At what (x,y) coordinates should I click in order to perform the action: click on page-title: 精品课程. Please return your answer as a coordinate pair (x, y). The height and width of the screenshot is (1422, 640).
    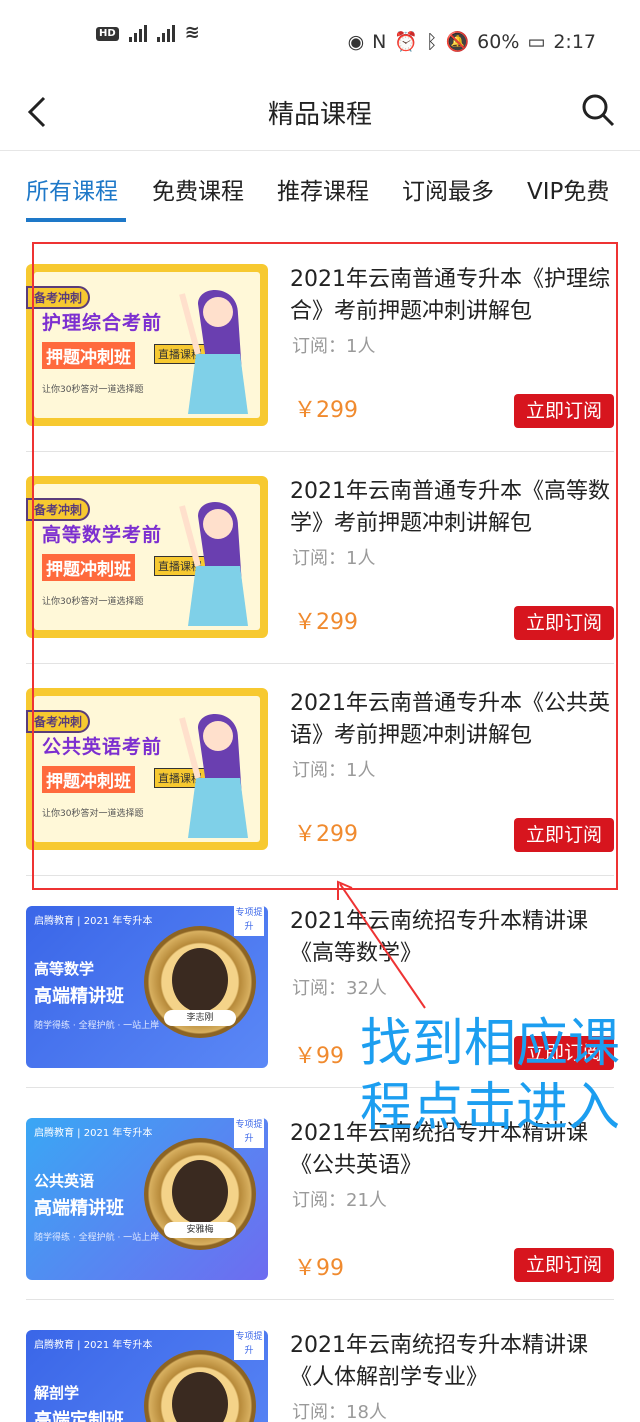
    Looking at the image, I should click on (319, 115).